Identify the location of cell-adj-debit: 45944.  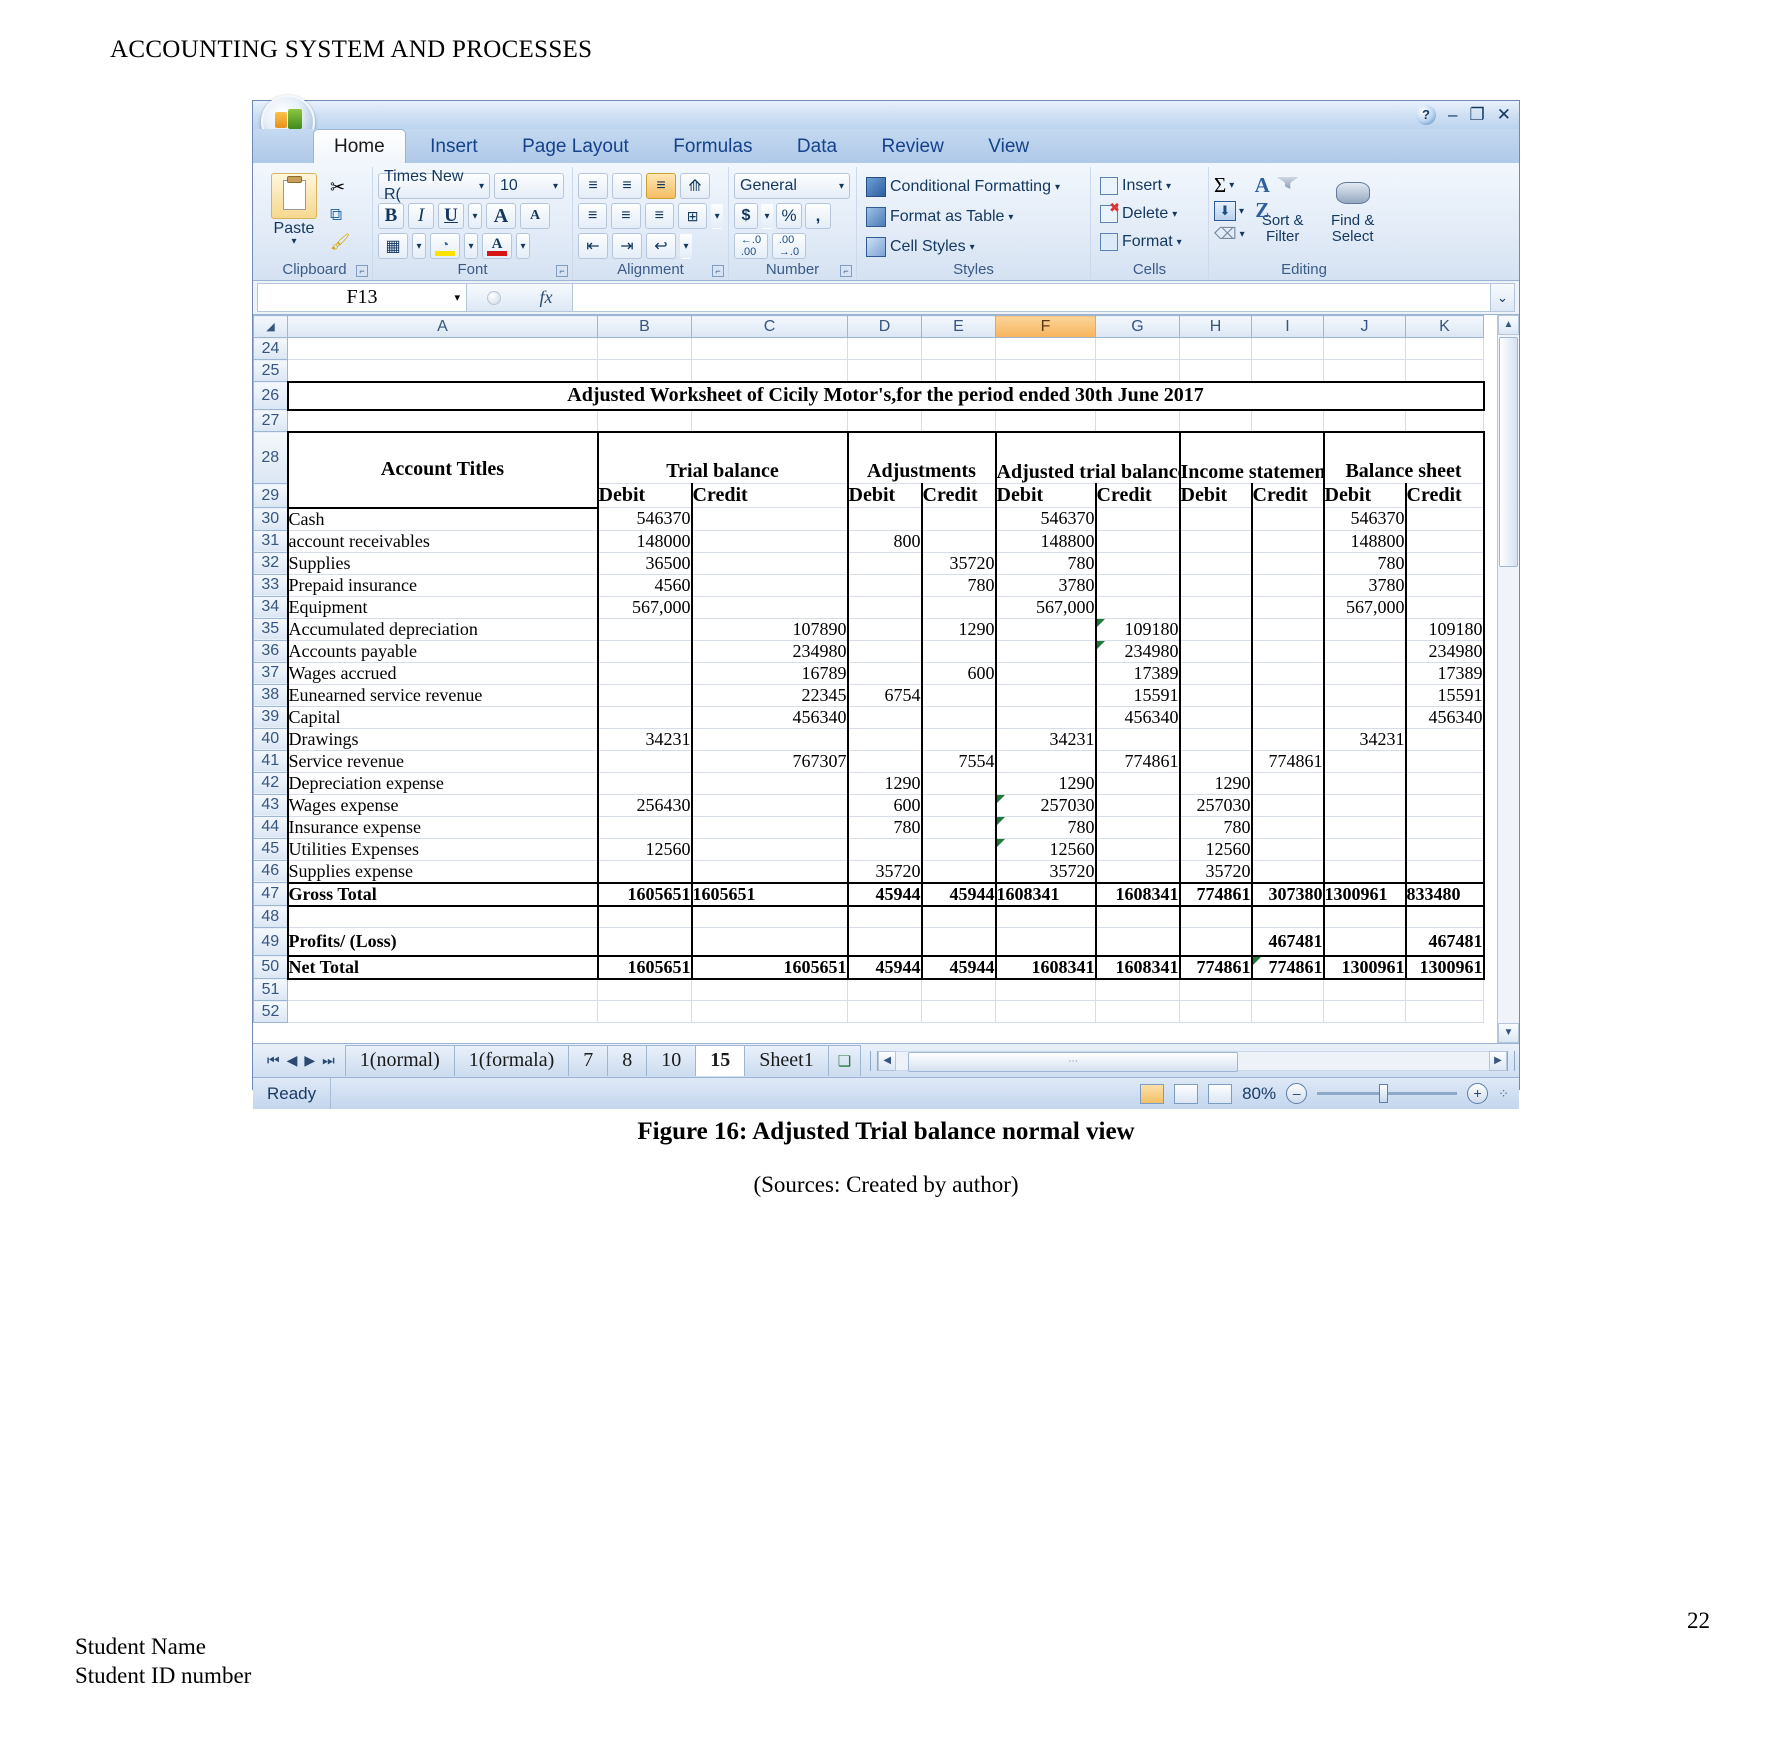
(884, 967).